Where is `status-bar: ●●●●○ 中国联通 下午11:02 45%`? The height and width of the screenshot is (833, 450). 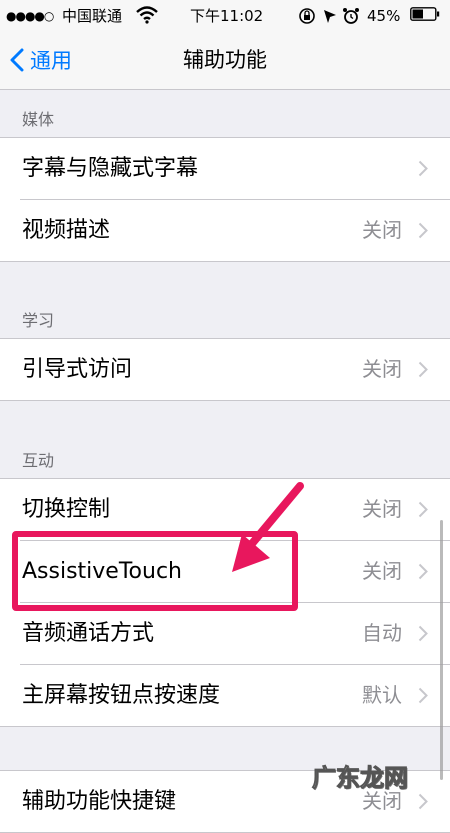
status-bar: ●●●●○ 中国联通 下午11:02 45% is located at coordinates (225, 16).